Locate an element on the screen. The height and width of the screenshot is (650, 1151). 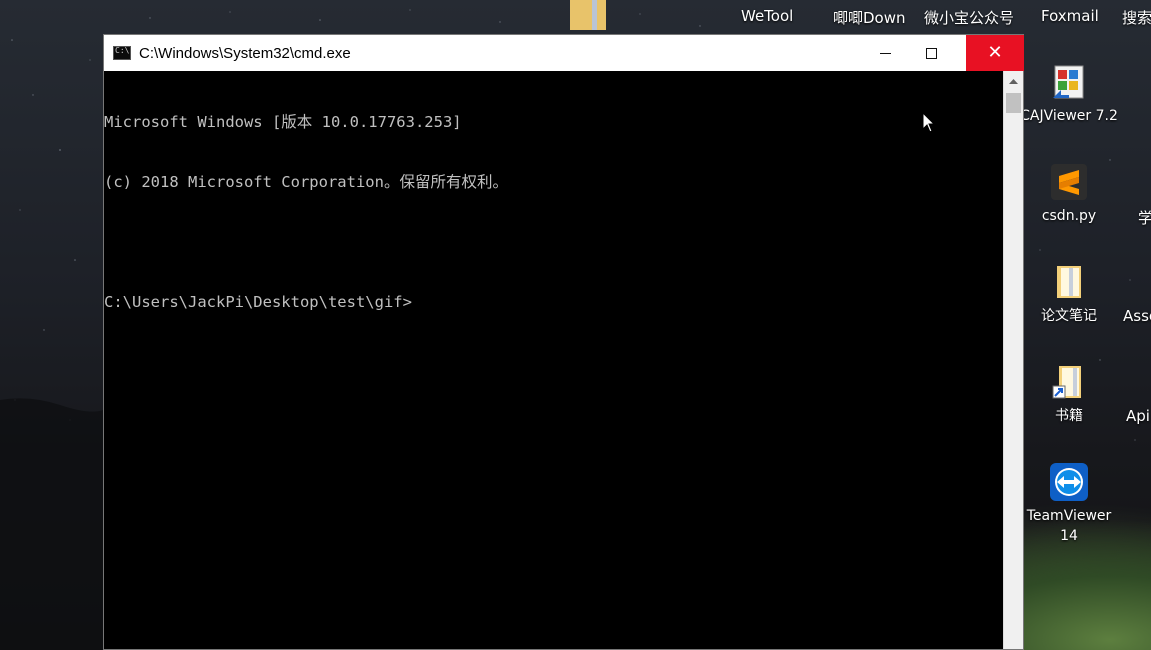
desktop-icon-lunwen: 论文笔记 is located at coordinates (1069, 294).